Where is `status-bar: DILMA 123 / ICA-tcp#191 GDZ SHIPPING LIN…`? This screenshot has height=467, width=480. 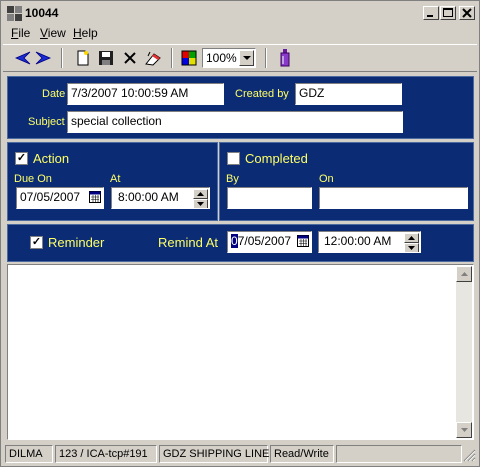 status-bar: DILMA 123 / ICA-tcp#191 GDZ SHIPPING LIN… is located at coordinates (240, 454).